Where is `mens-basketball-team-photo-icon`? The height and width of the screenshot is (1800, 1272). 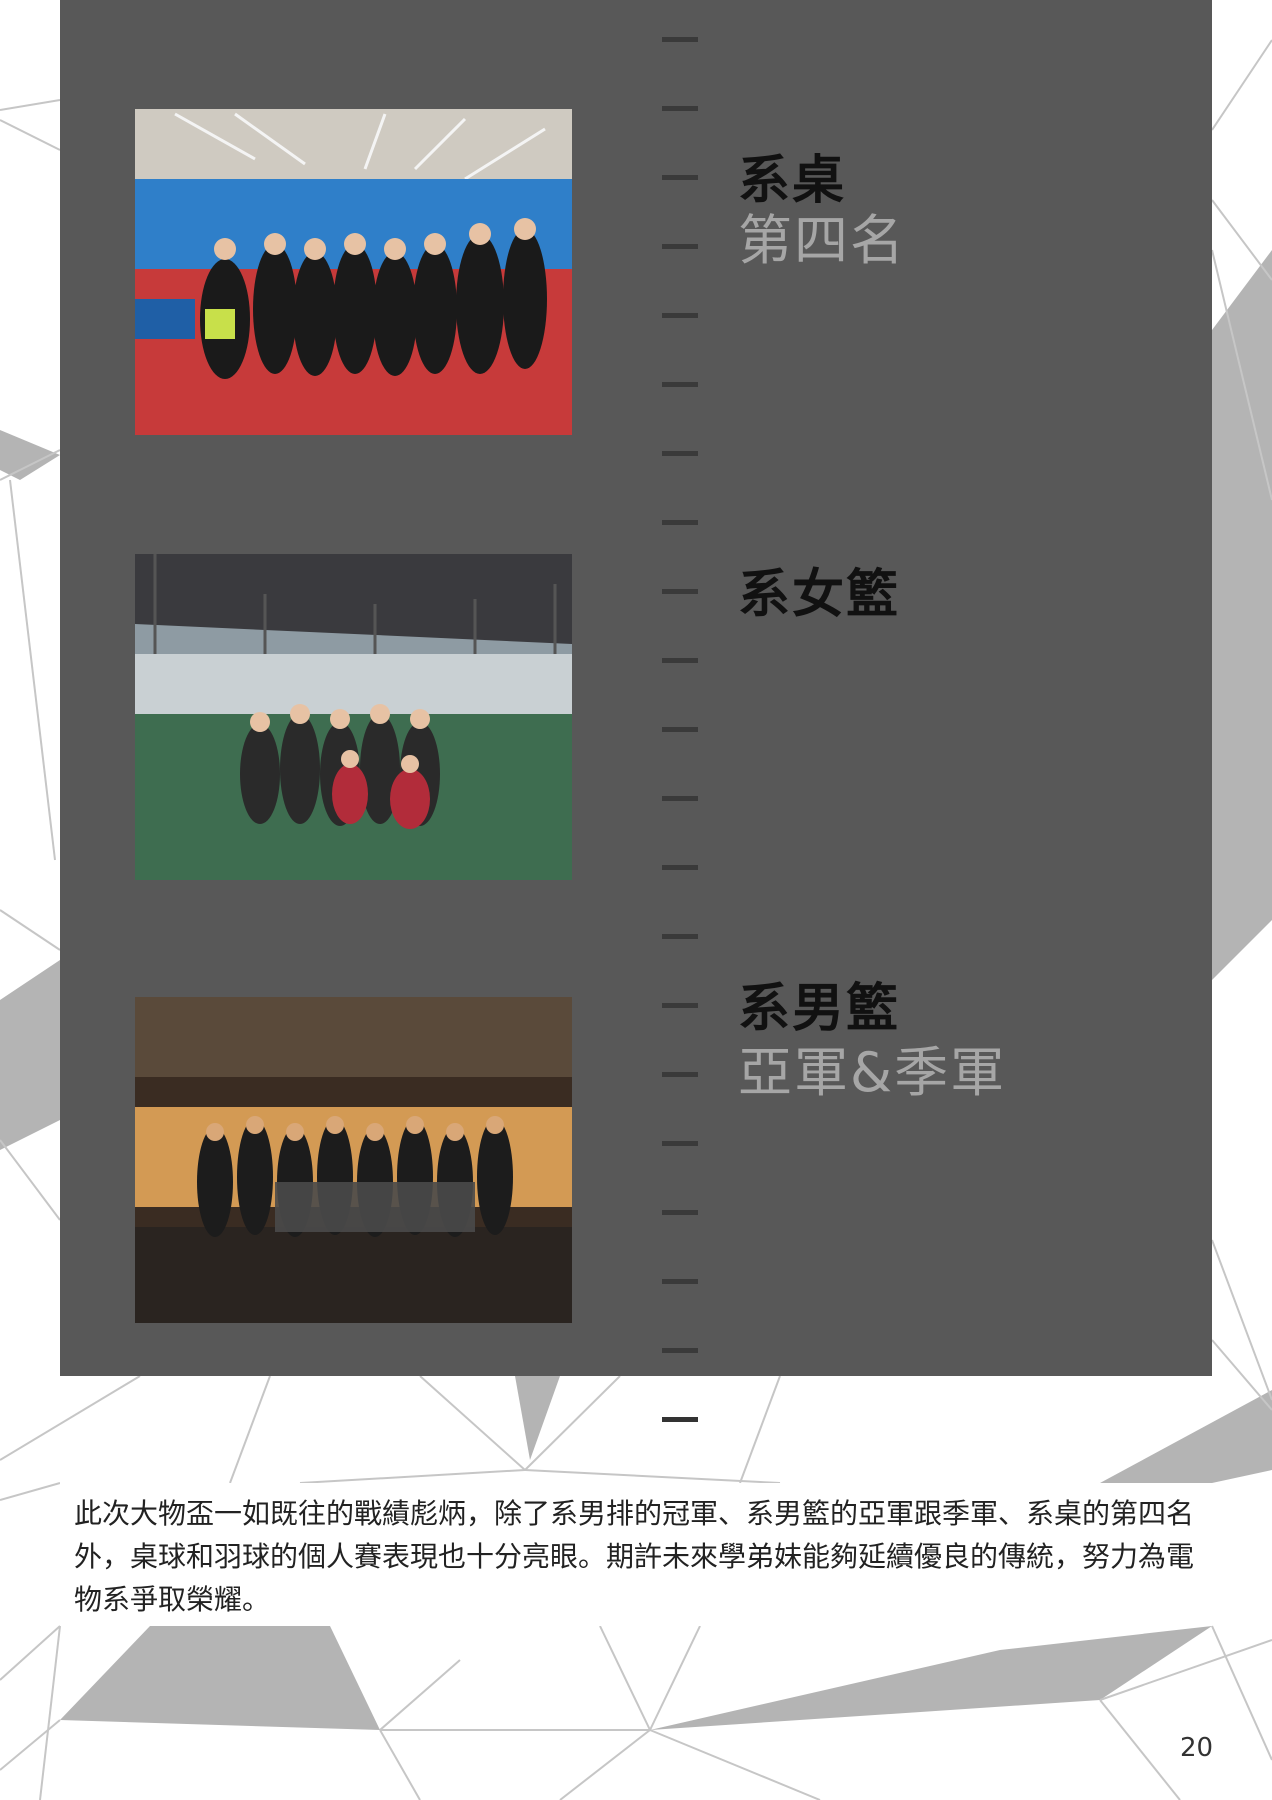 mens-basketball-team-photo-icon is located at coordinates (353, 1160).